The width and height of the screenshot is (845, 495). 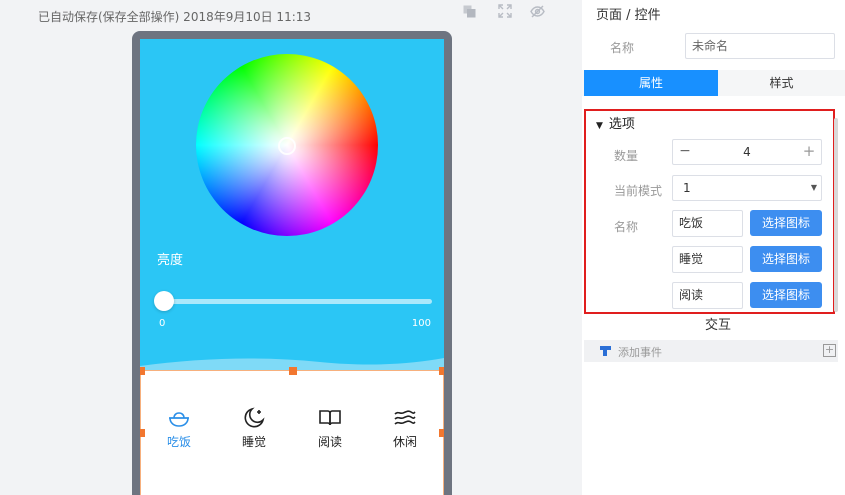 What do you see at coordinates (179, 428) in the screenshot?
I see `tab-eat: 吃饭` at bounding box center [179, 428].